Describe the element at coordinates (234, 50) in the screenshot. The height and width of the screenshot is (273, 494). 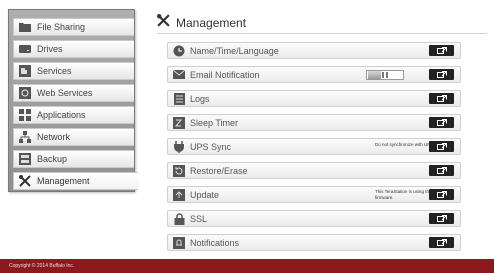
I see `row-label: Name/Time/Language` at that location.